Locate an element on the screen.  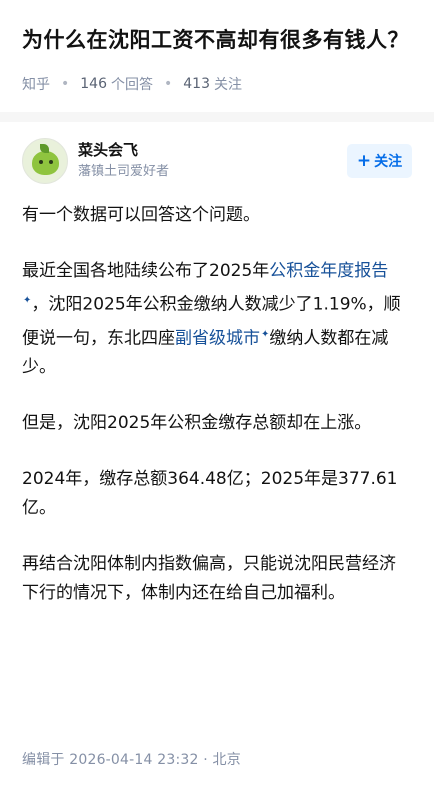
author-name: 菜头会飞 is located at coordinates (212, 150).